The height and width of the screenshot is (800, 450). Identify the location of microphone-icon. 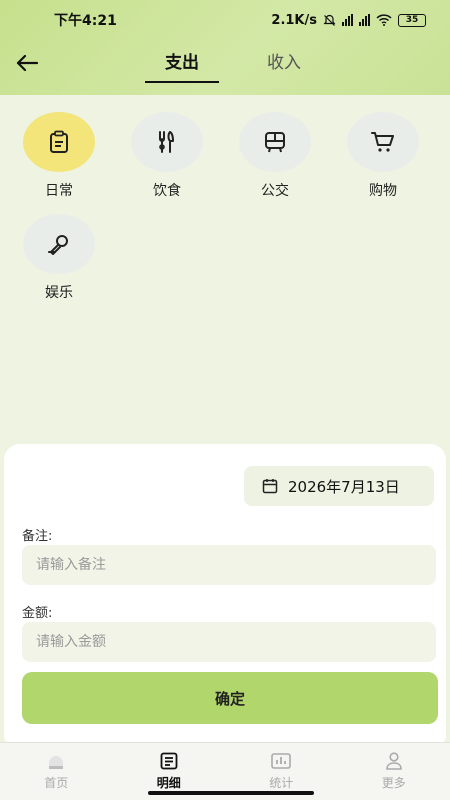
(58, 245).